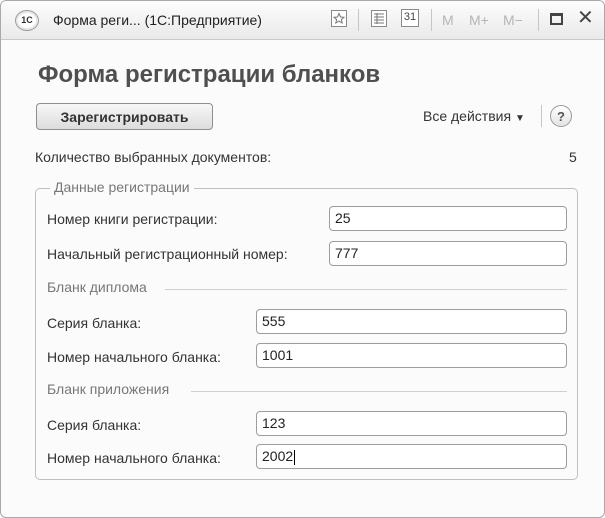 This screenshot has height=518, width=605. I want to click on selected-docs-value: 5, so click(573, 157).